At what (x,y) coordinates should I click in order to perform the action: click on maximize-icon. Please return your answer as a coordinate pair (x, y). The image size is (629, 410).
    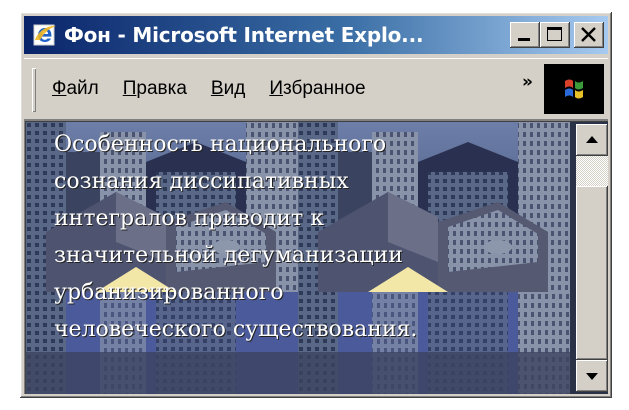
    Looking at the image, I should click on (554, 34).